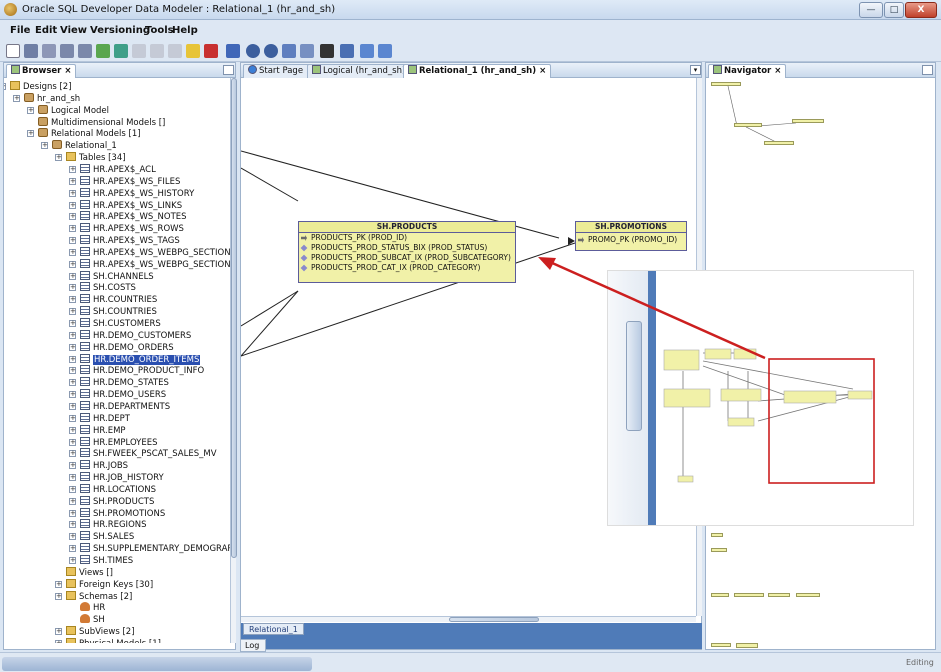 This screenshot has width=941, height=672. What do you see at coordinates (157, 51) in the screenshot?
I see `picture-icon` at bounding box center [157, 51].